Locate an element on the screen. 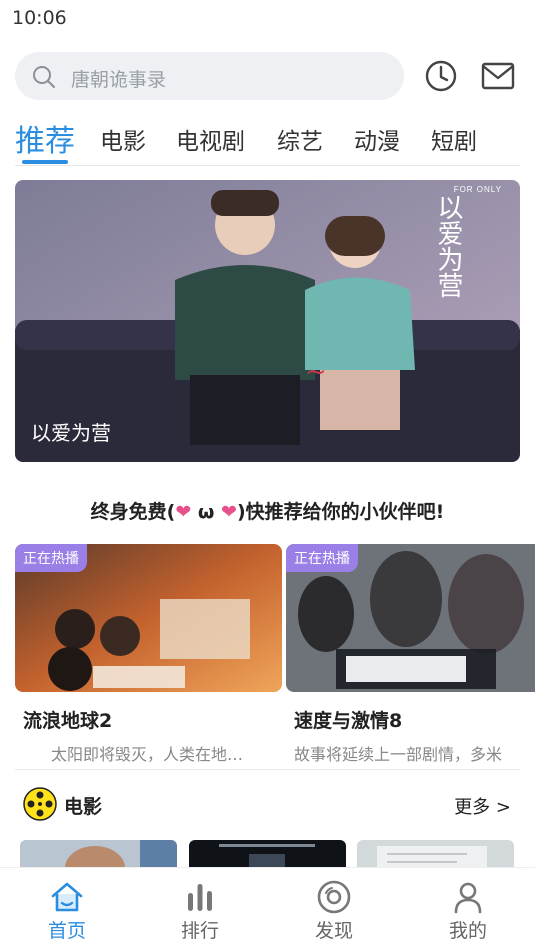  nav-ranking: 排行 is located at coordinates (200, 909).